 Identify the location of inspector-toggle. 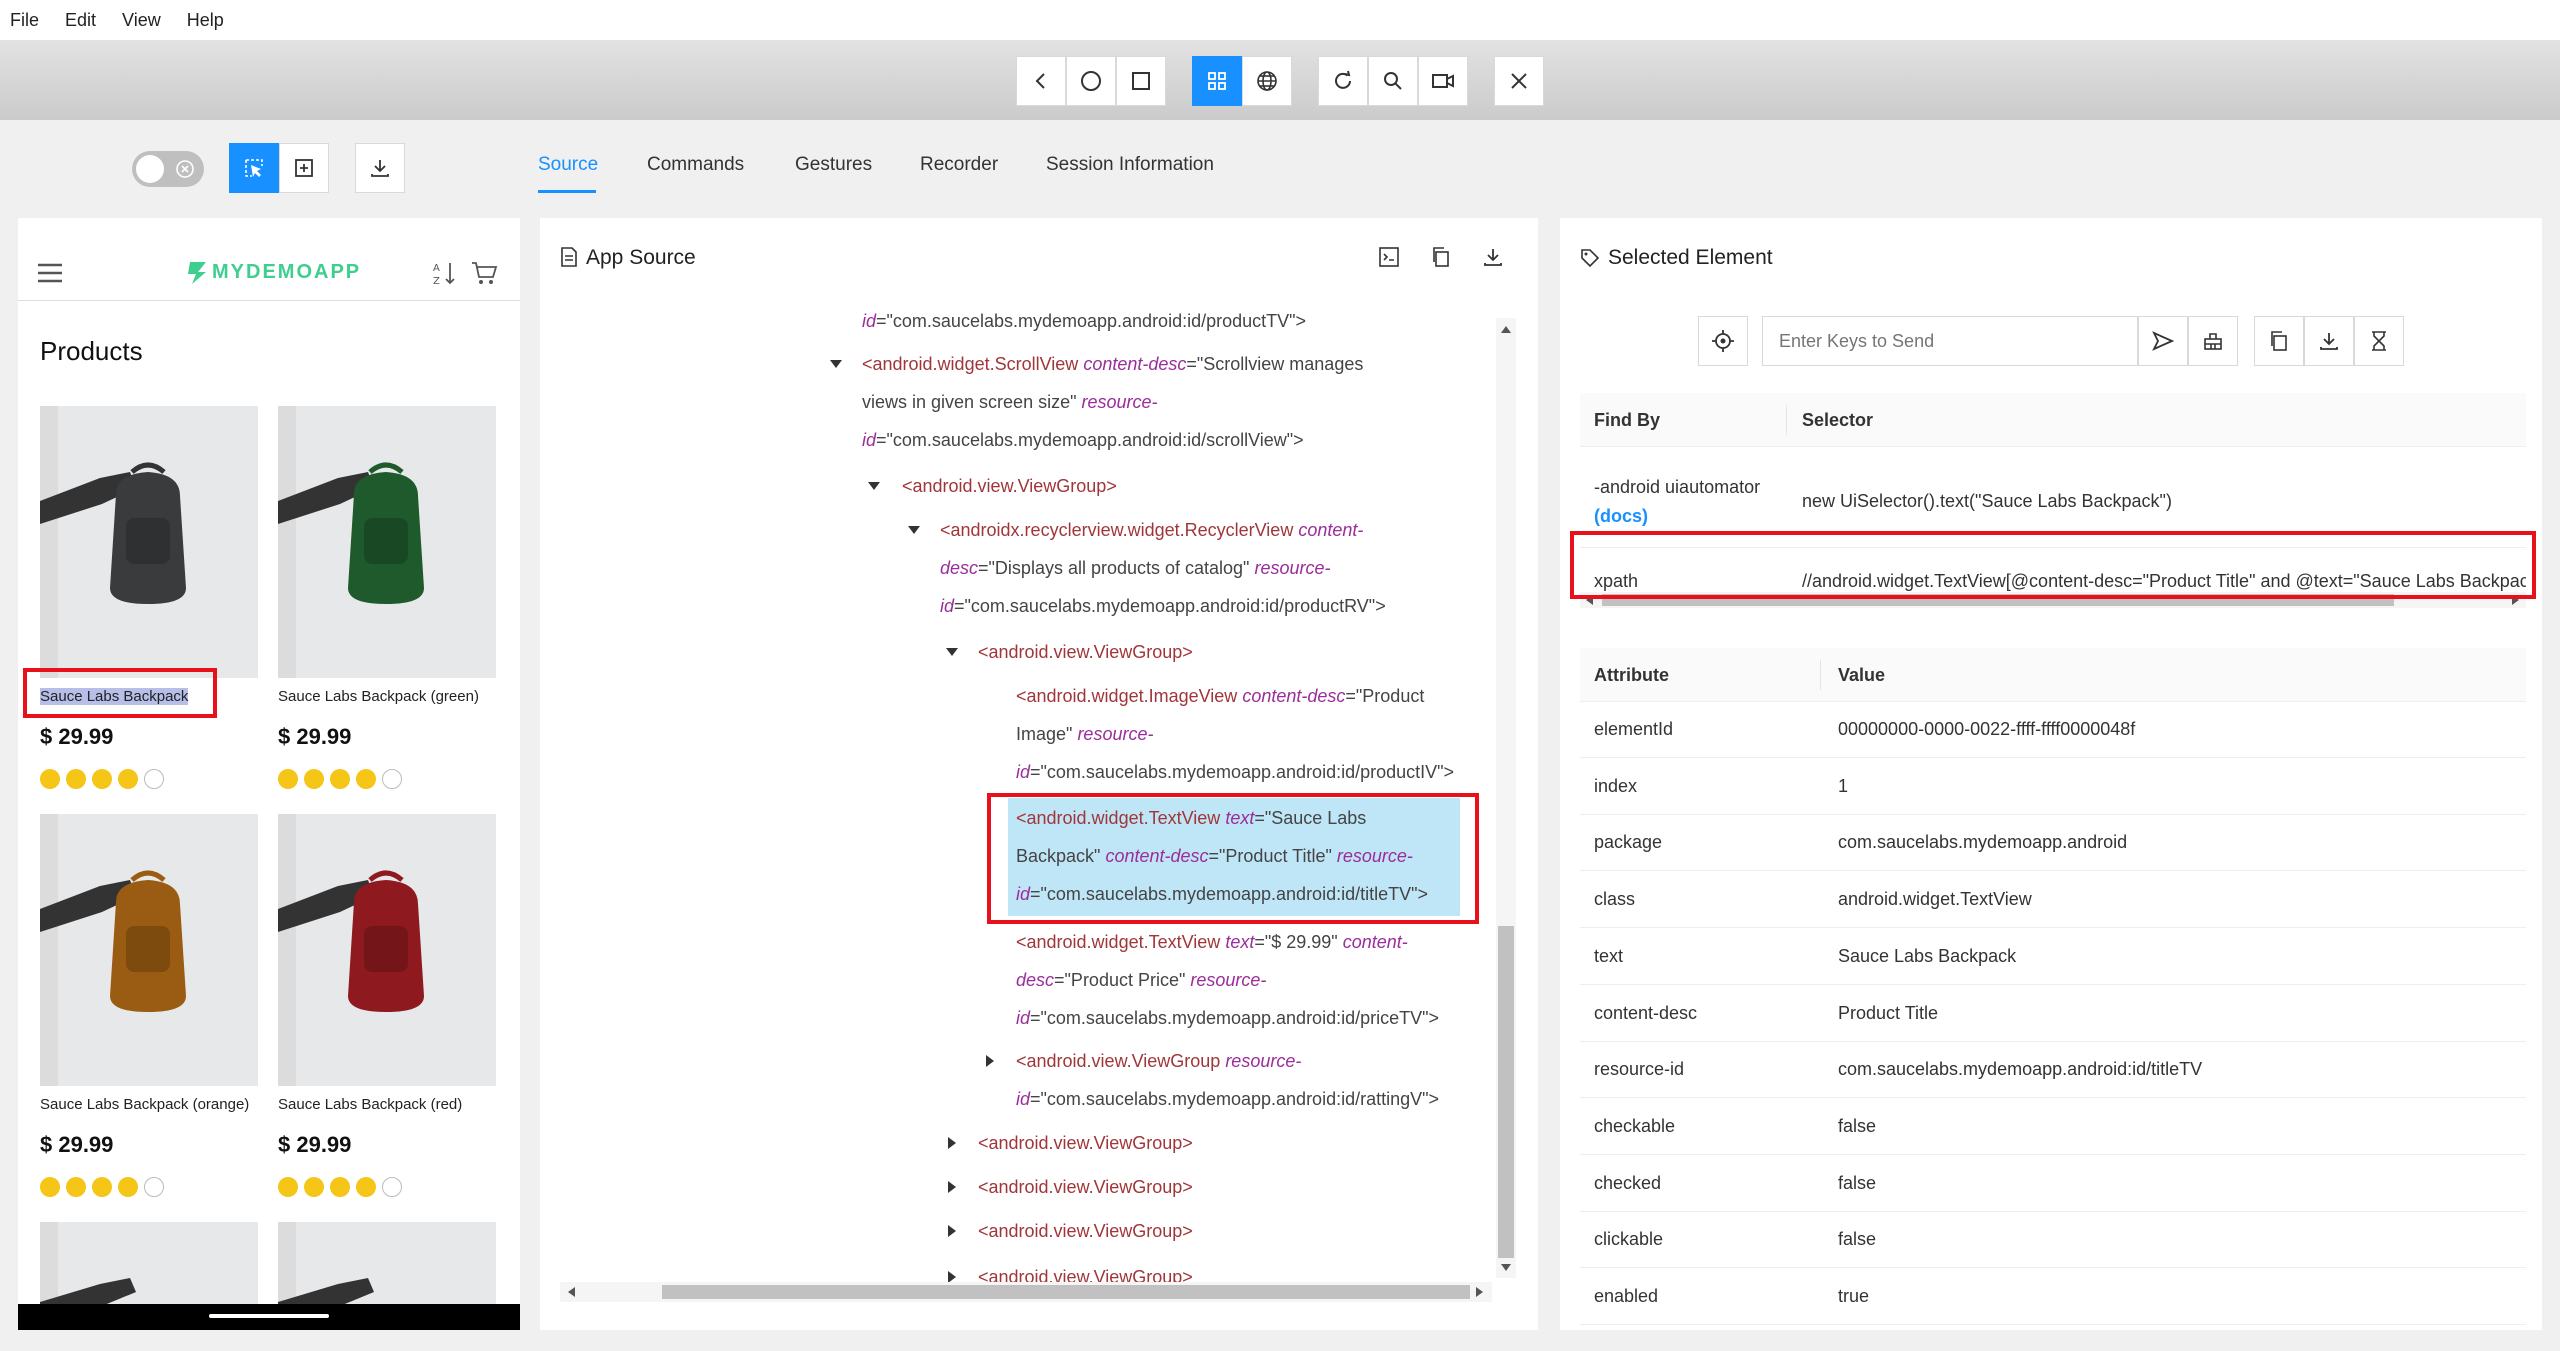
(168, 169).